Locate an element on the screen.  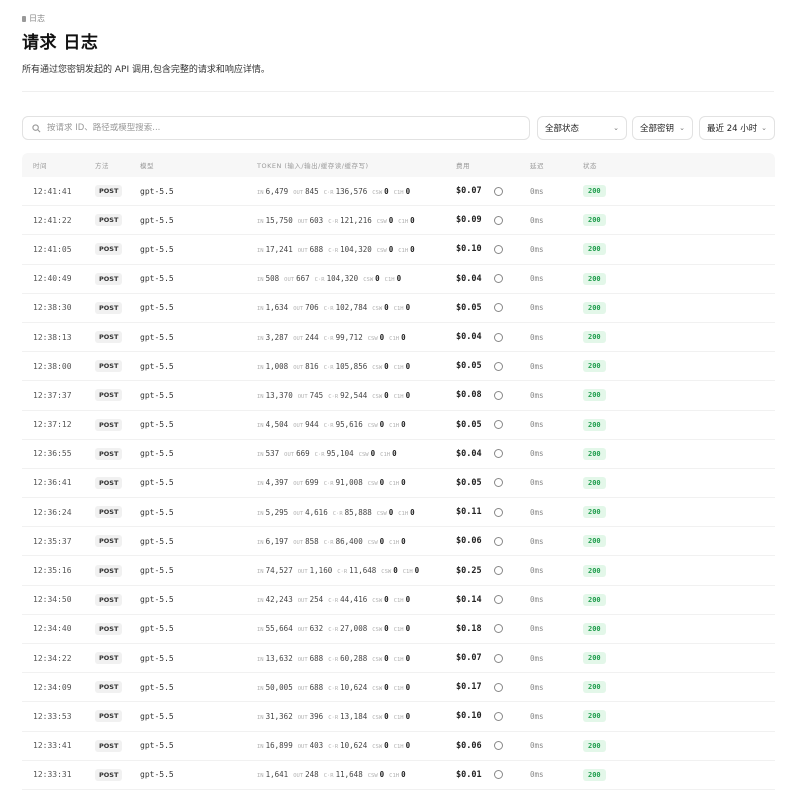
token-in: 6,197 is located at coordinates (277, 541).